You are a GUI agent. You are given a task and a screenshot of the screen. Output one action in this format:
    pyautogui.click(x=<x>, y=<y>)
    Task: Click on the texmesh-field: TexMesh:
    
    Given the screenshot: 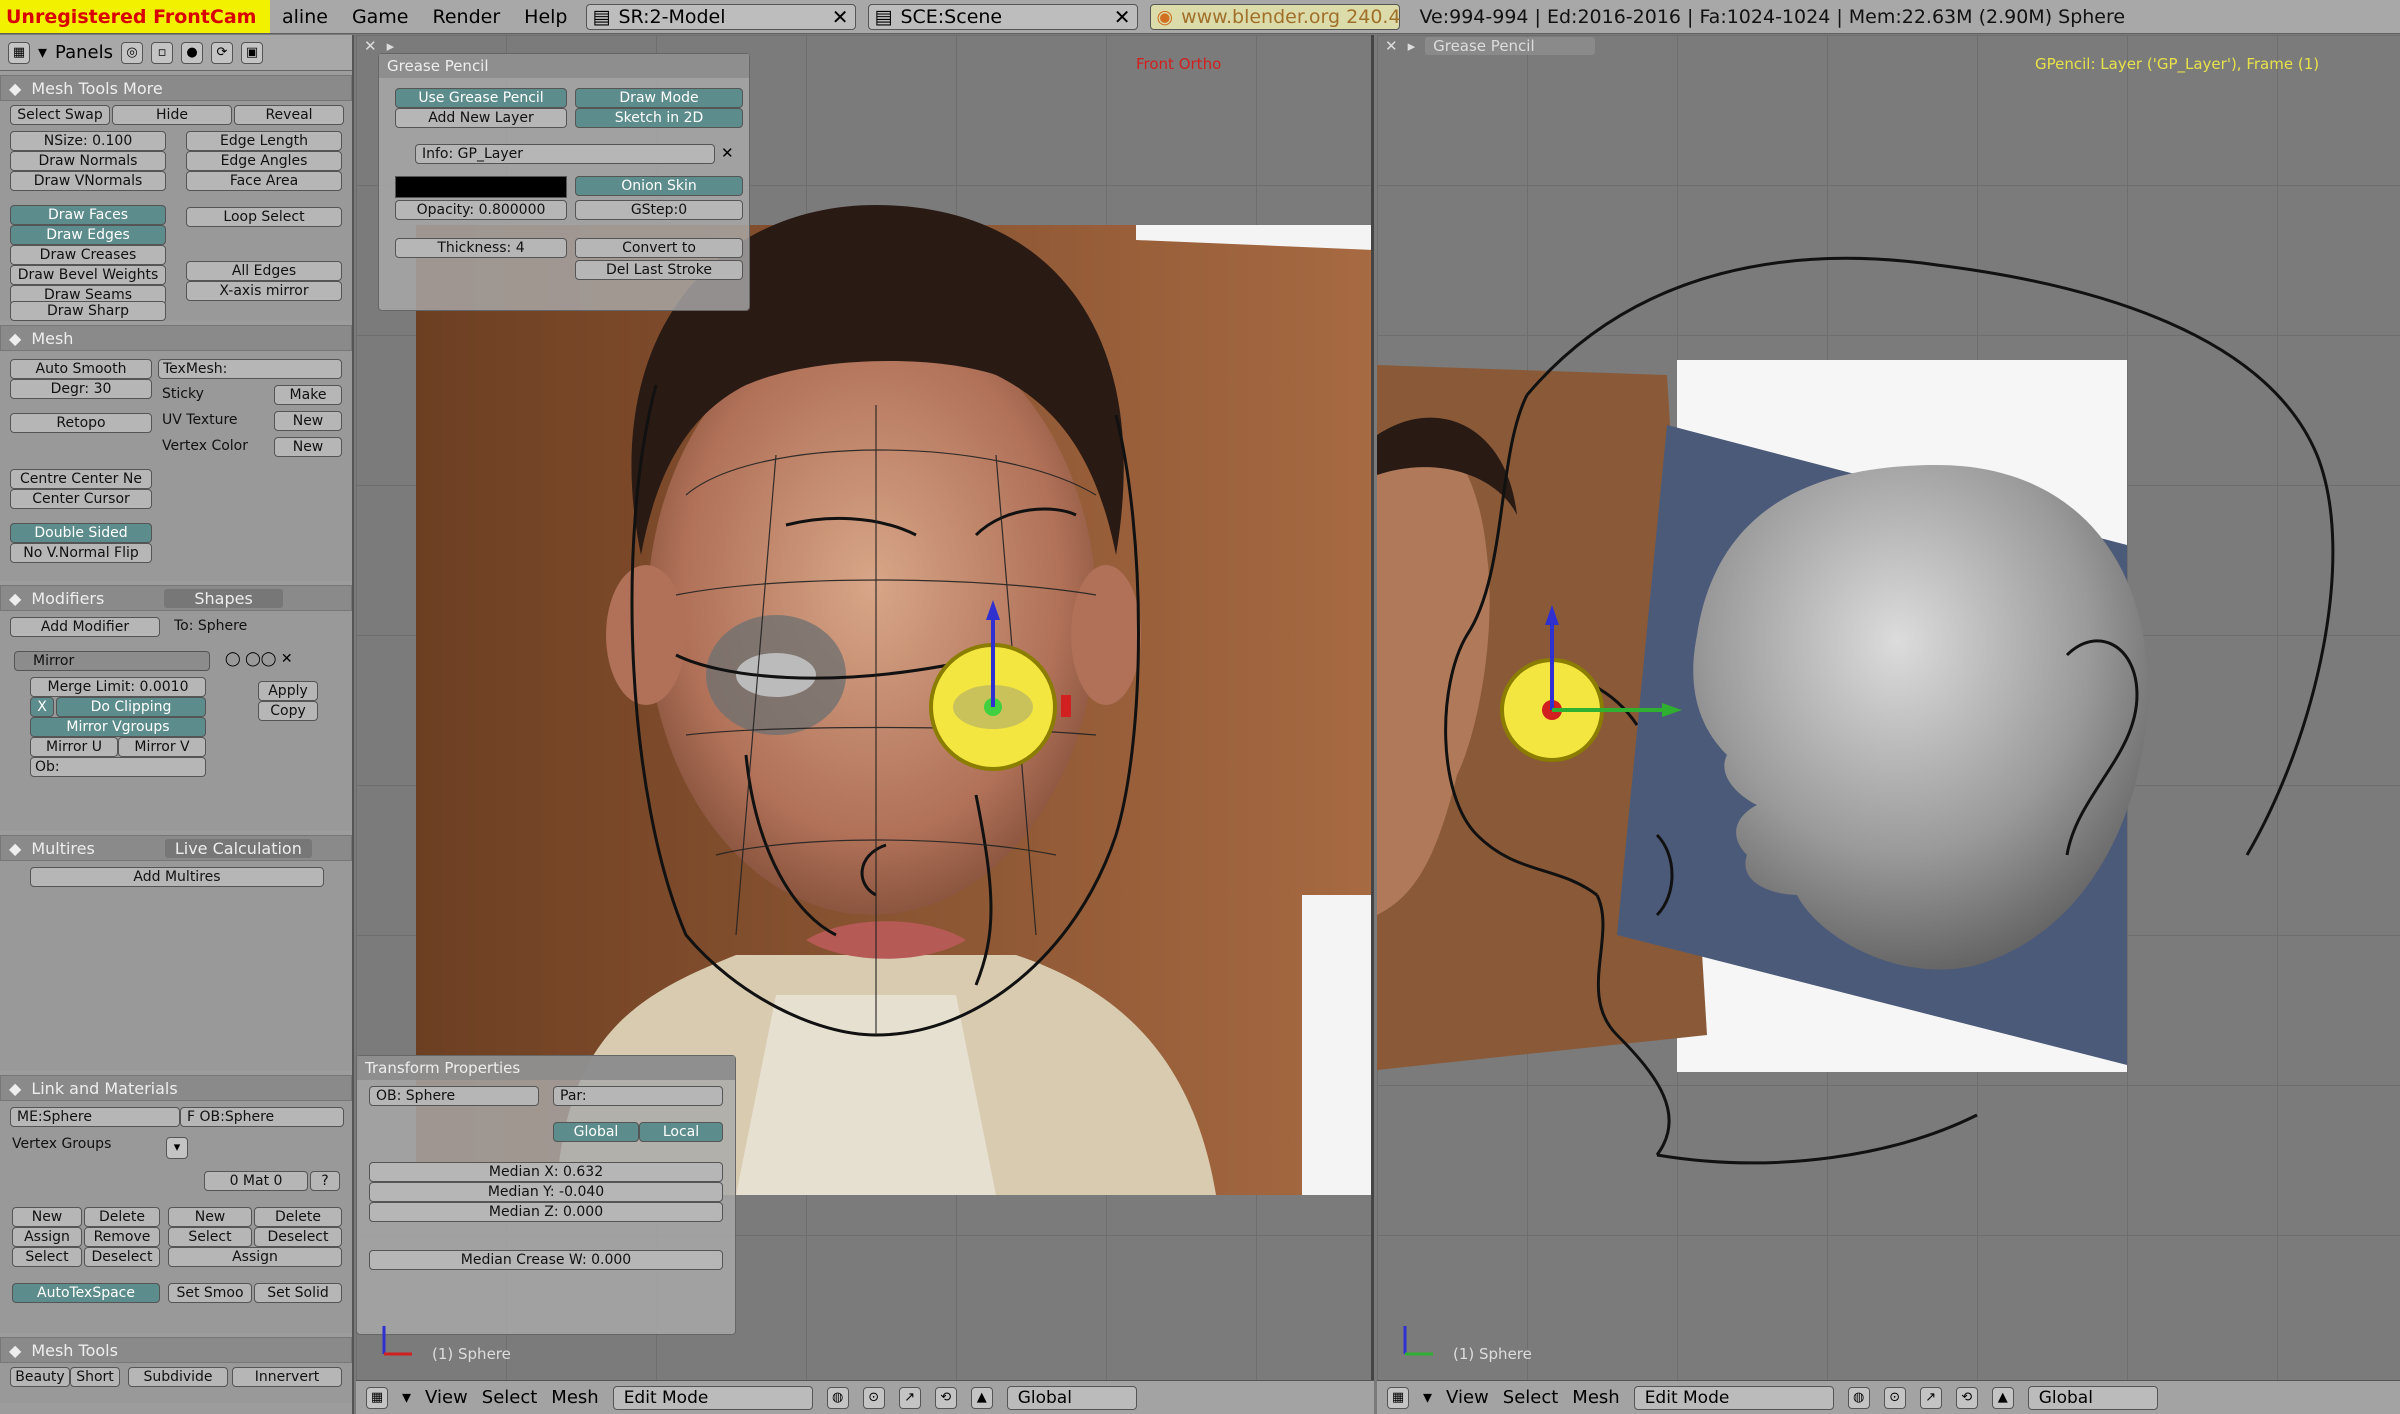 What is the action you would take?
    pyautogui.click(x=250, y=369)
    